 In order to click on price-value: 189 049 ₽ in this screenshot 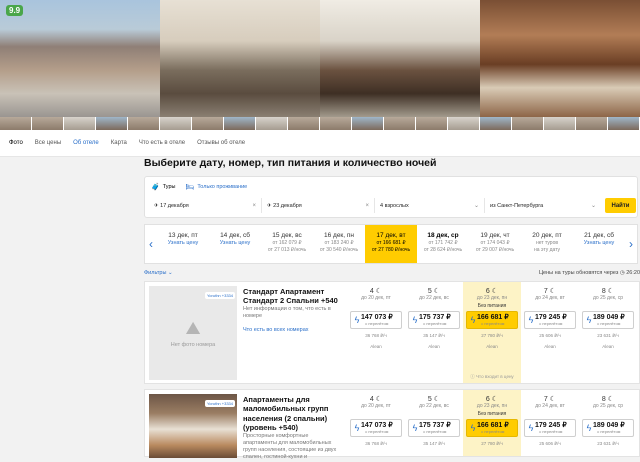, I will do `click(609, 425)`.